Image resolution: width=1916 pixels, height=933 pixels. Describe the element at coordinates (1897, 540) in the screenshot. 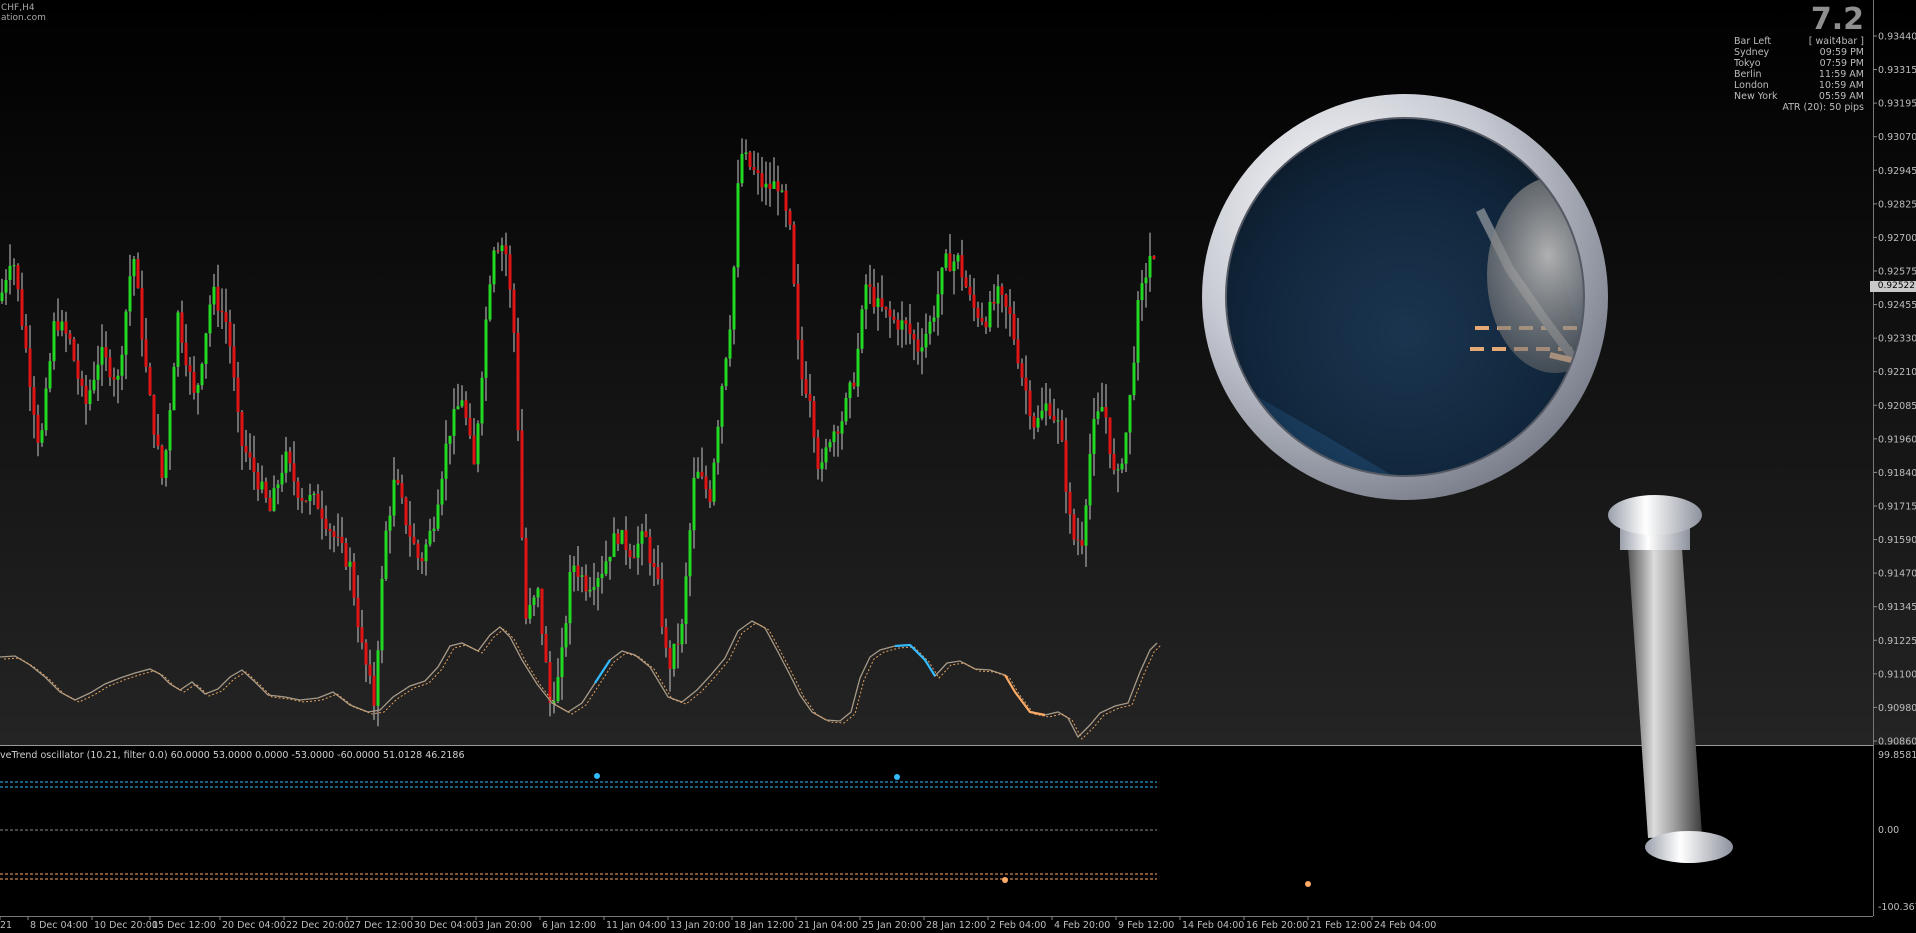

I see `price-tick-label: 0.91590` at that location.